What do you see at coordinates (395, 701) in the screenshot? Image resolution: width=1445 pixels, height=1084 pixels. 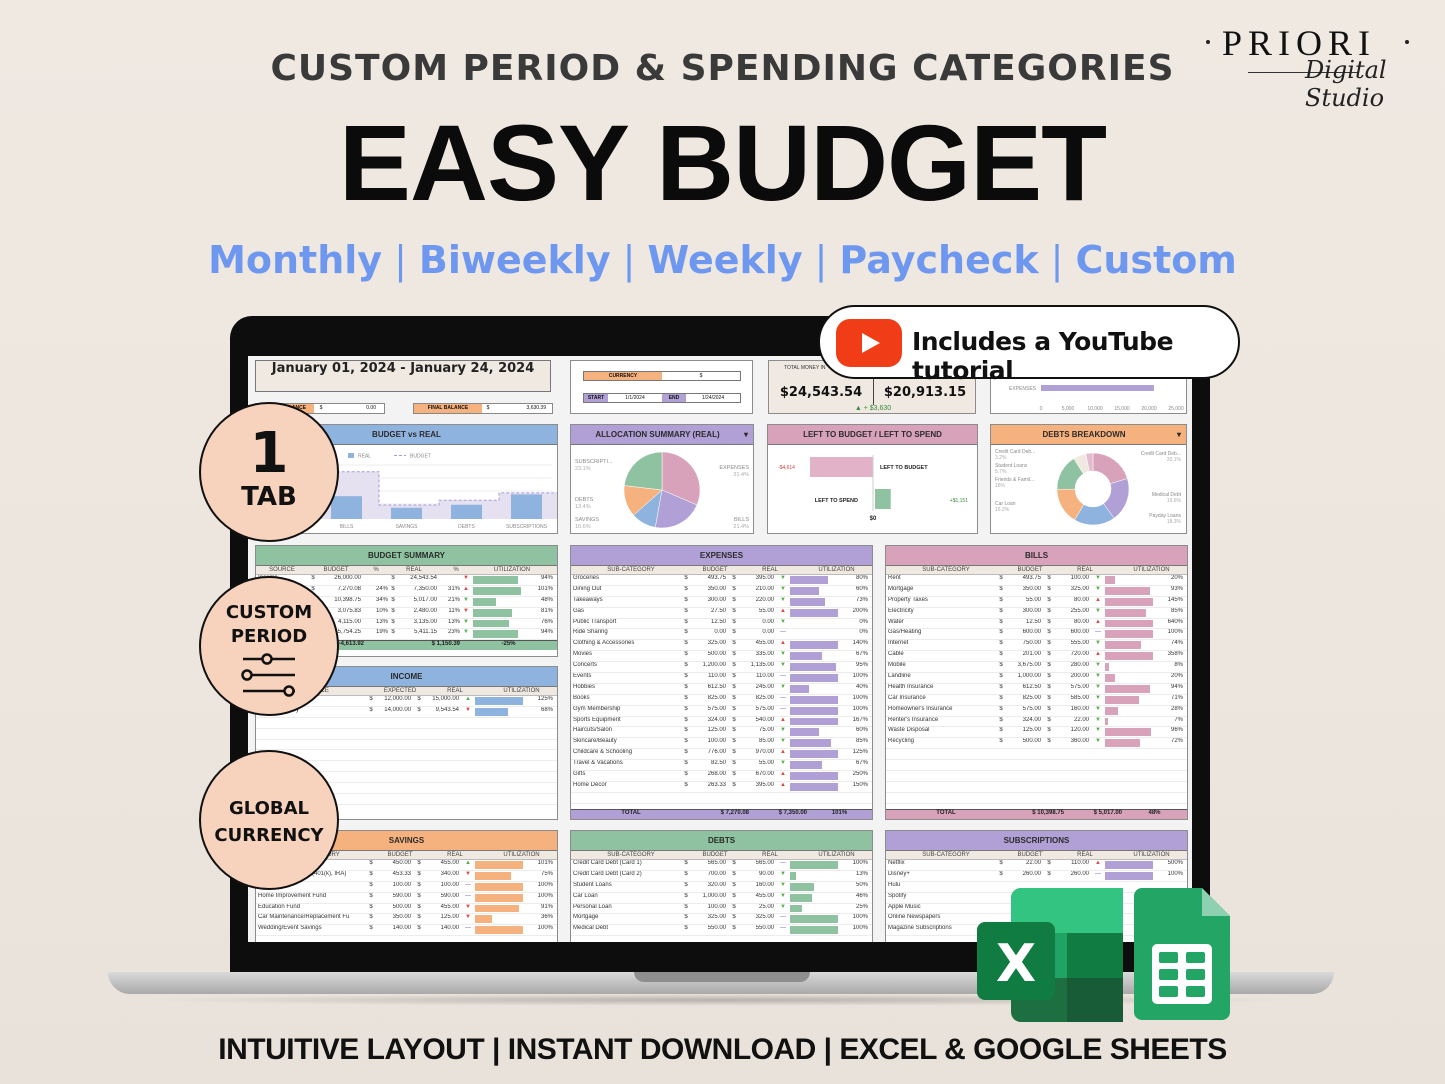 I see `budget-value: 12,000.00` at bounding box center [395, 701].